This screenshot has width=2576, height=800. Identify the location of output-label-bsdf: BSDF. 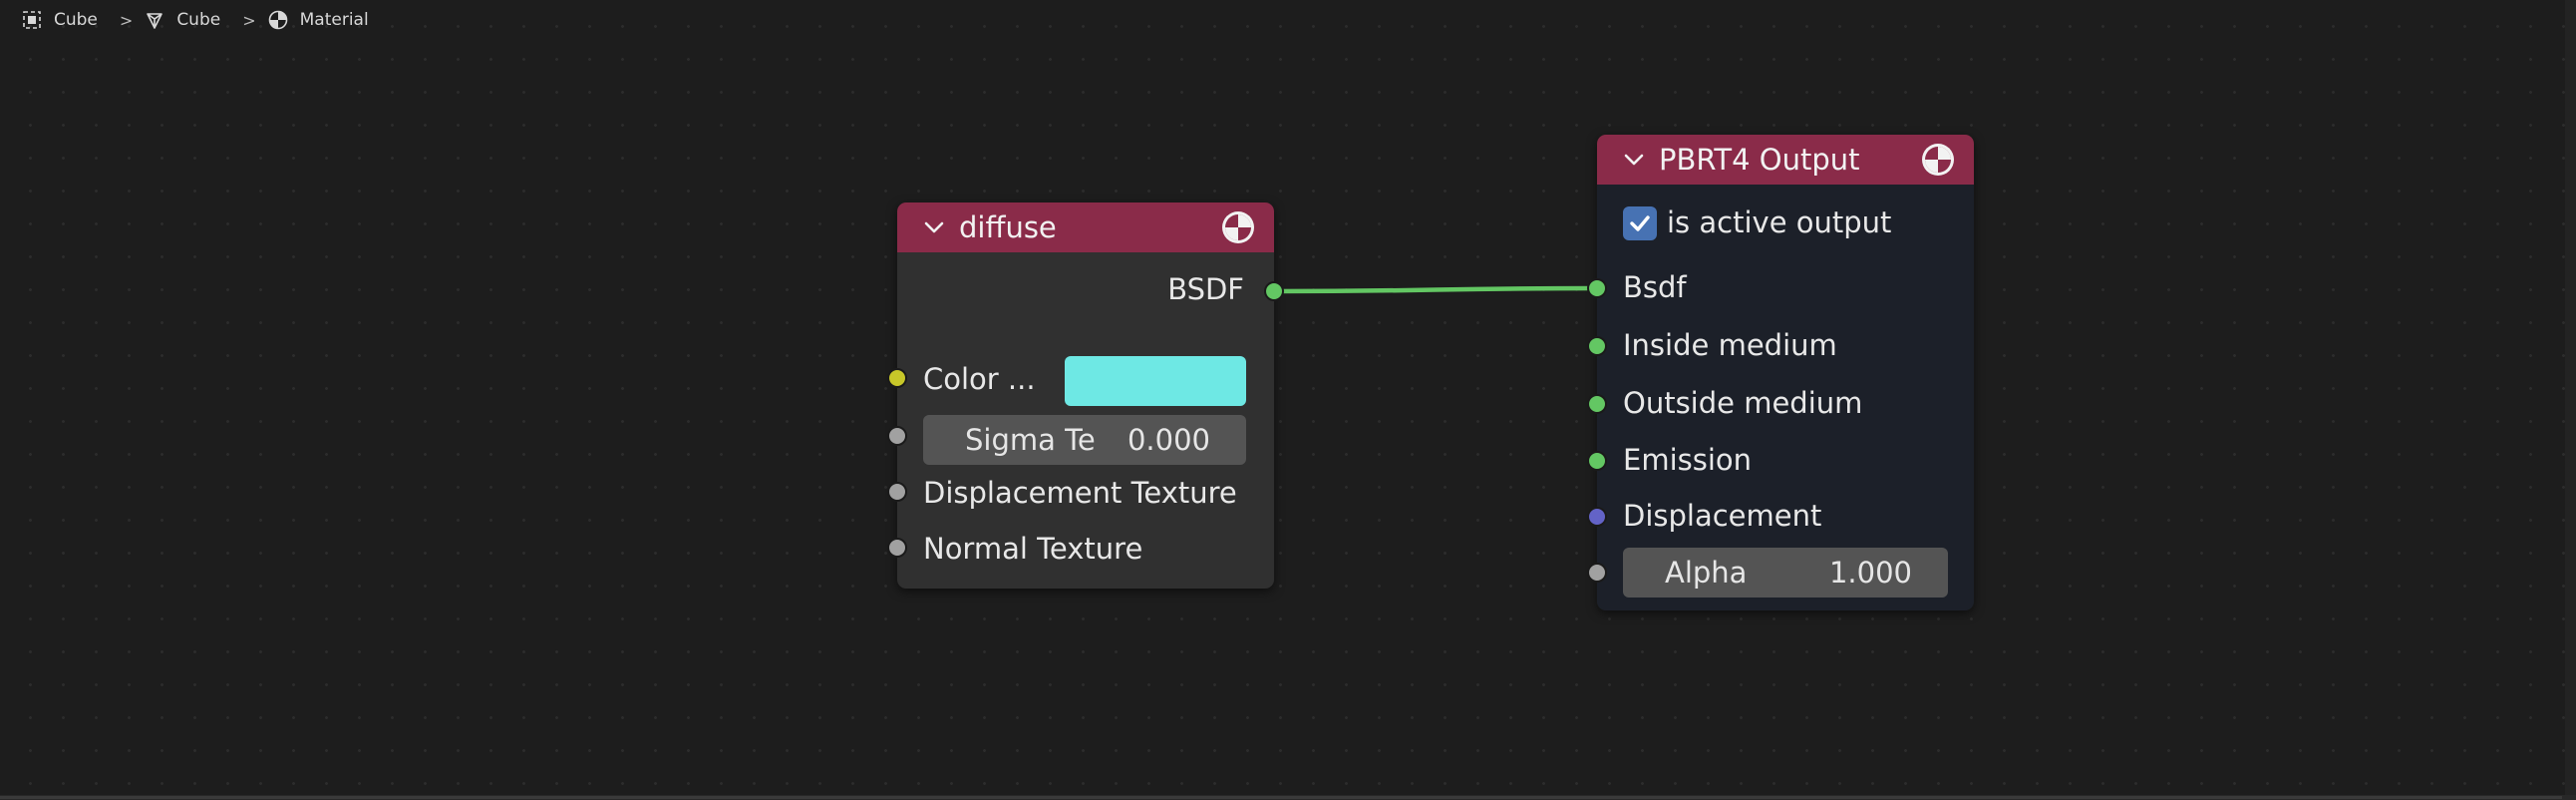
(1205, 289).